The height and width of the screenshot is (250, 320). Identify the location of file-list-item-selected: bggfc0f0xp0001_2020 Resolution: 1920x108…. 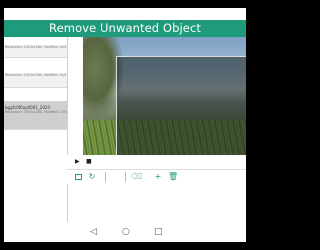
(35, 115).